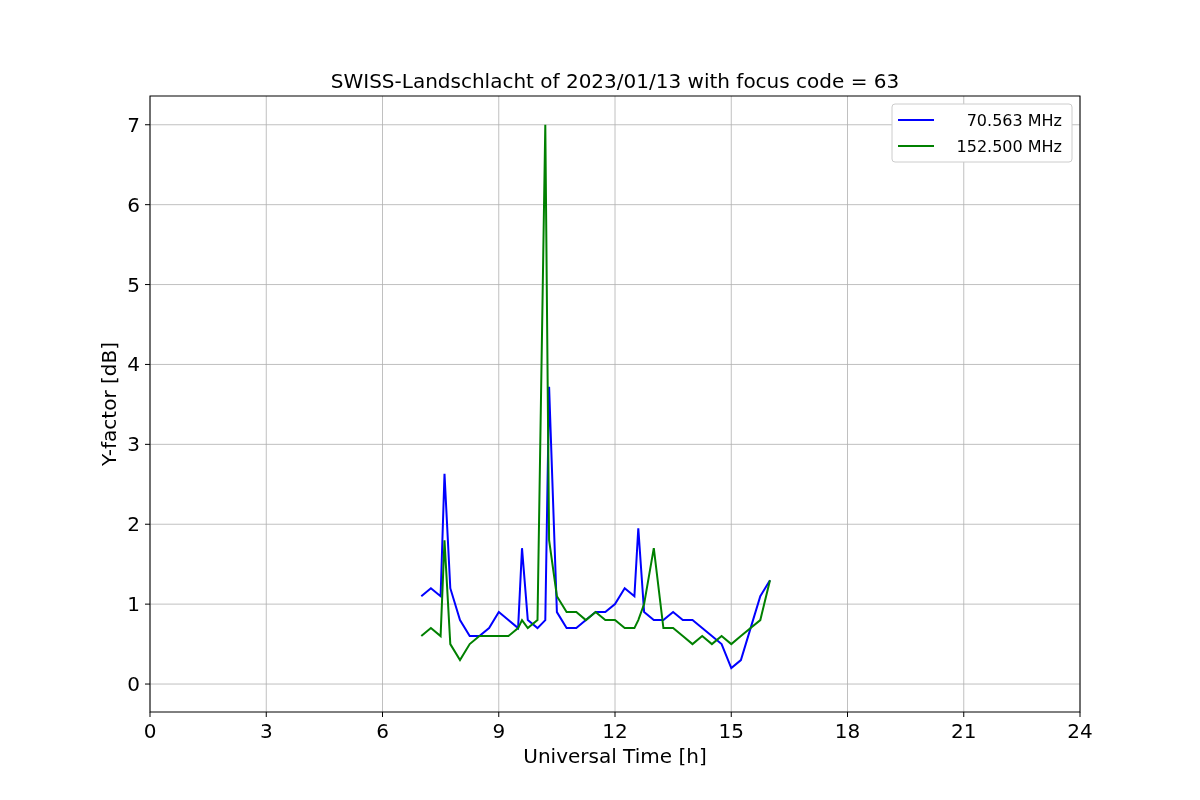 This screenshot has height=800, width=1200. What do you see at coordinates (133, 124) in the screenshot?
I see `tick-label: 7` at bounding box center [133, 124].